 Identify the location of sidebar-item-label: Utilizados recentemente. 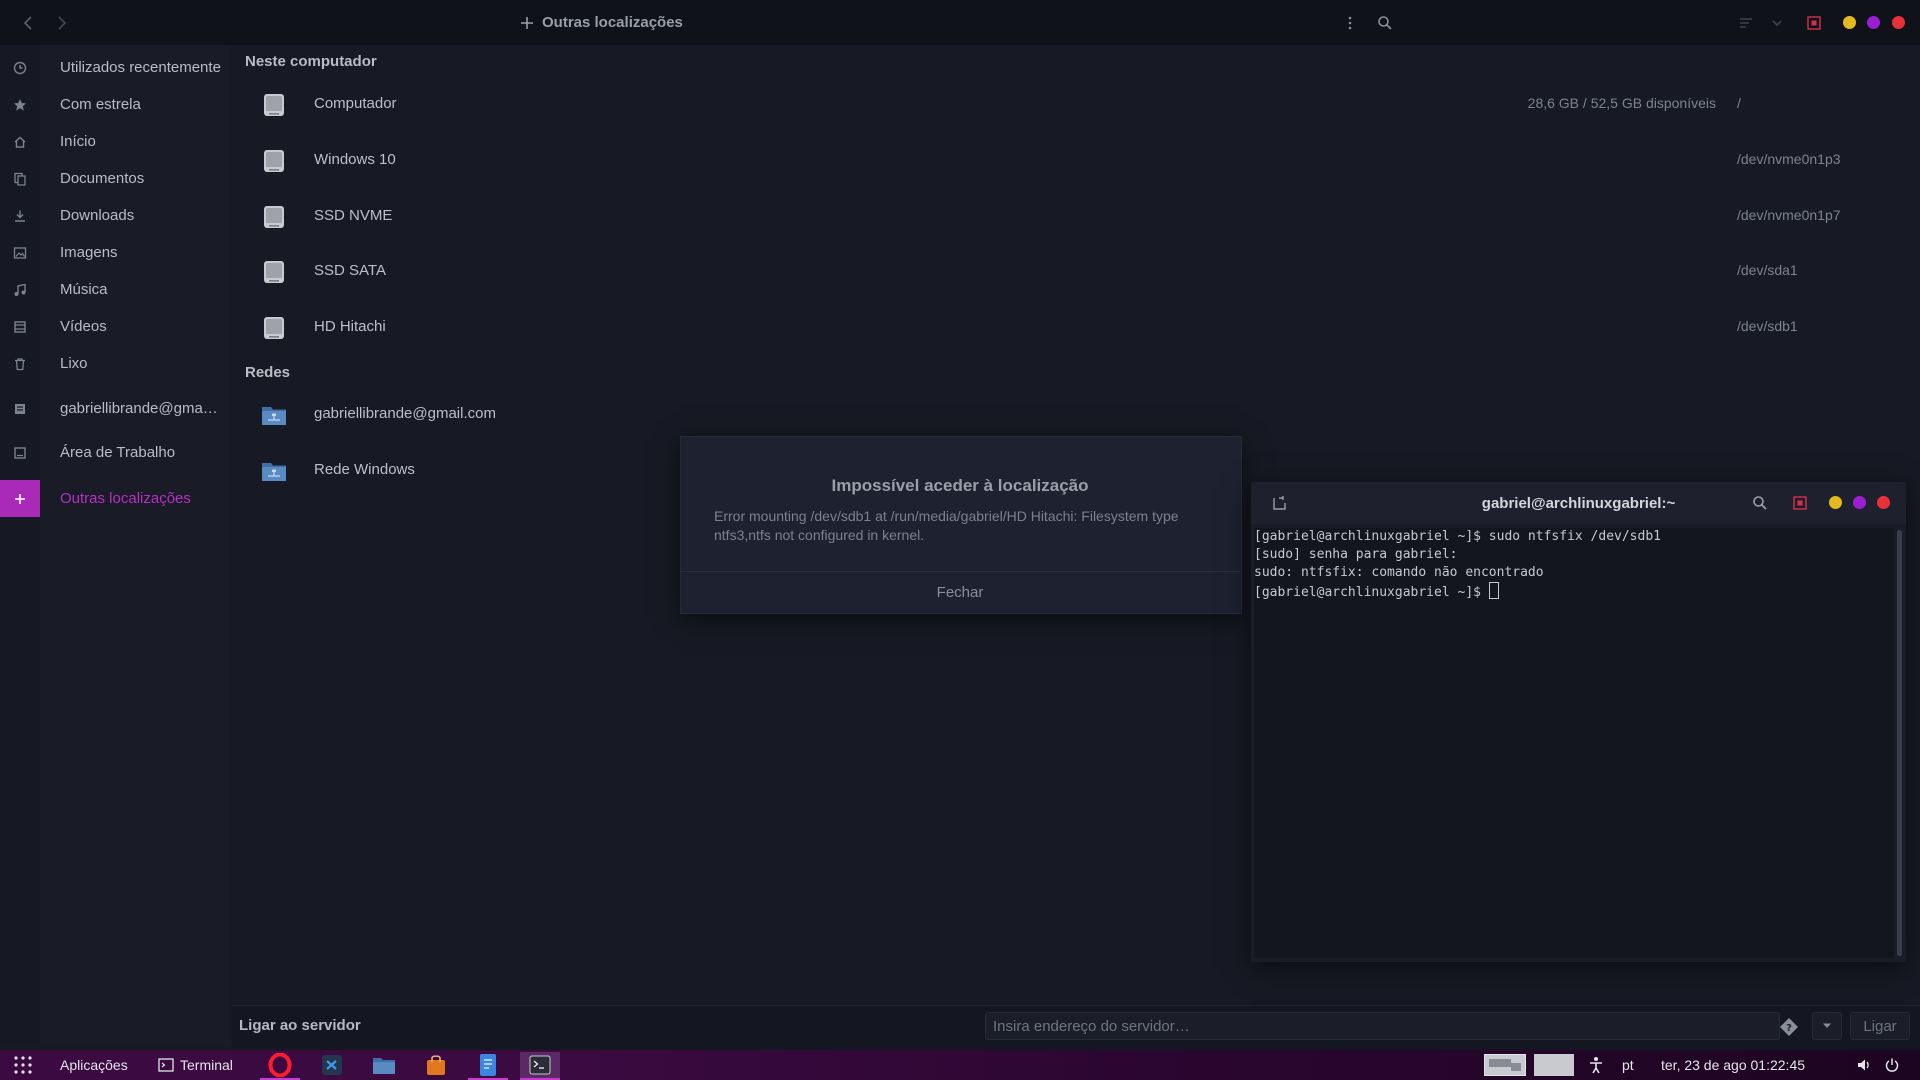
(140, 67).